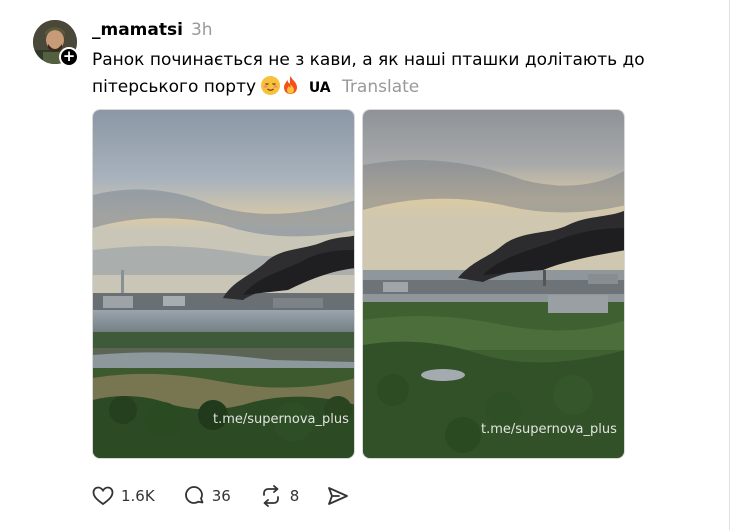 The height and width of the screenshot is (530, 730). I want to click on share-button, so click(341, 496).